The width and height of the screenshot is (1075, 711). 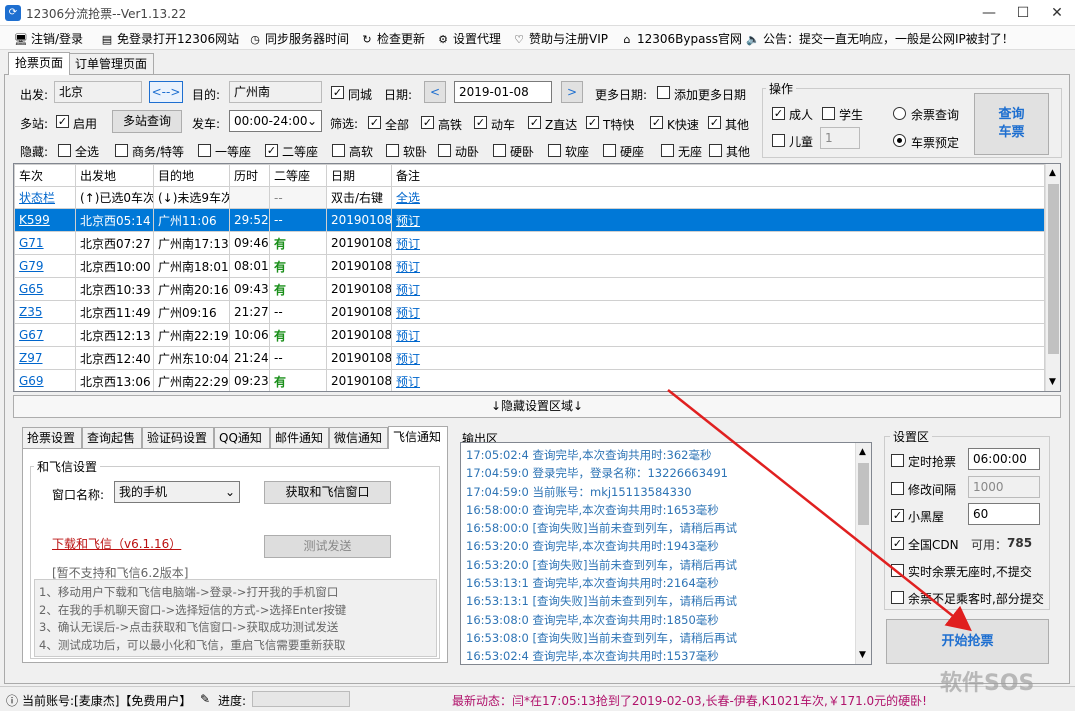 I want to click on close-button: ✕, so click(x=1057, y=13).